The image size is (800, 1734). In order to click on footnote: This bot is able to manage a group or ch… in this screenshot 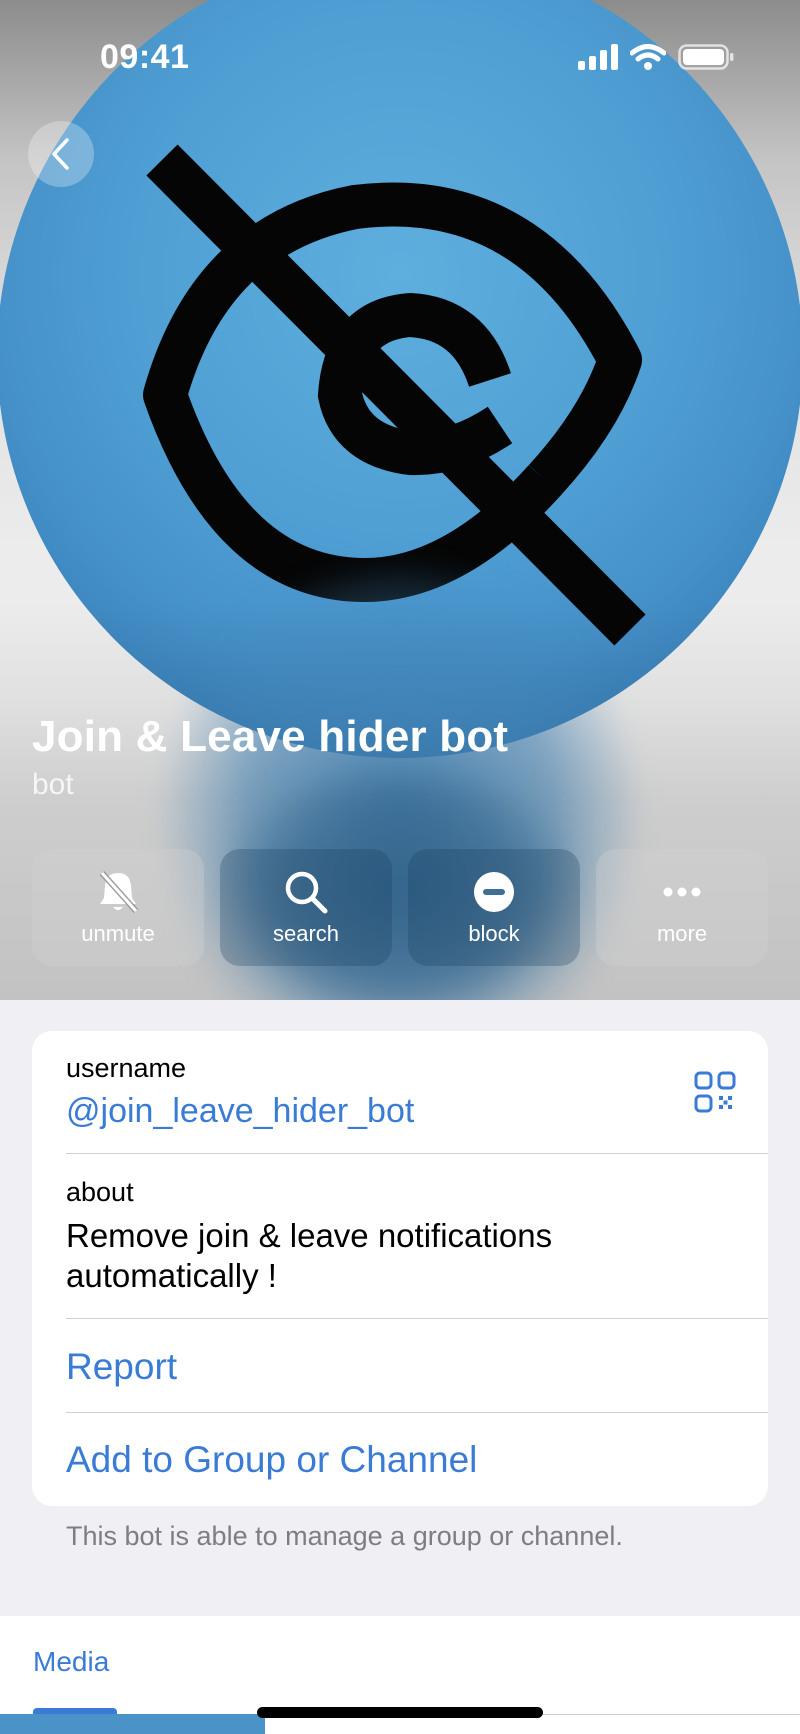, I will do `click(344, 1536)`.